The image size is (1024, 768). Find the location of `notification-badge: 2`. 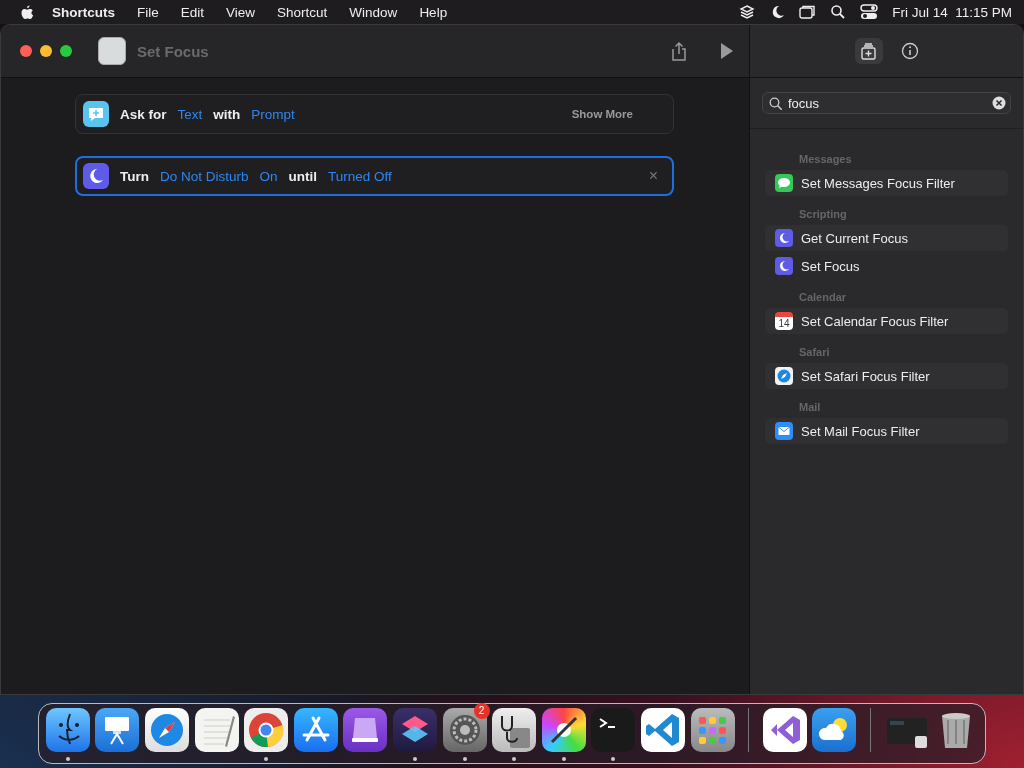

notification-badge: 2 is located at coordinates (481, 711).